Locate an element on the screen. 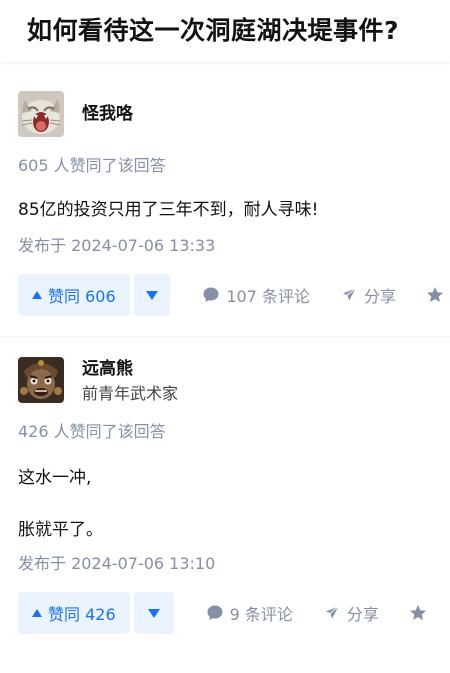 Image resolution: width=450 pixels, height=673 pixels. author-name: 怪我咯 is located at coordinates (107, 114).